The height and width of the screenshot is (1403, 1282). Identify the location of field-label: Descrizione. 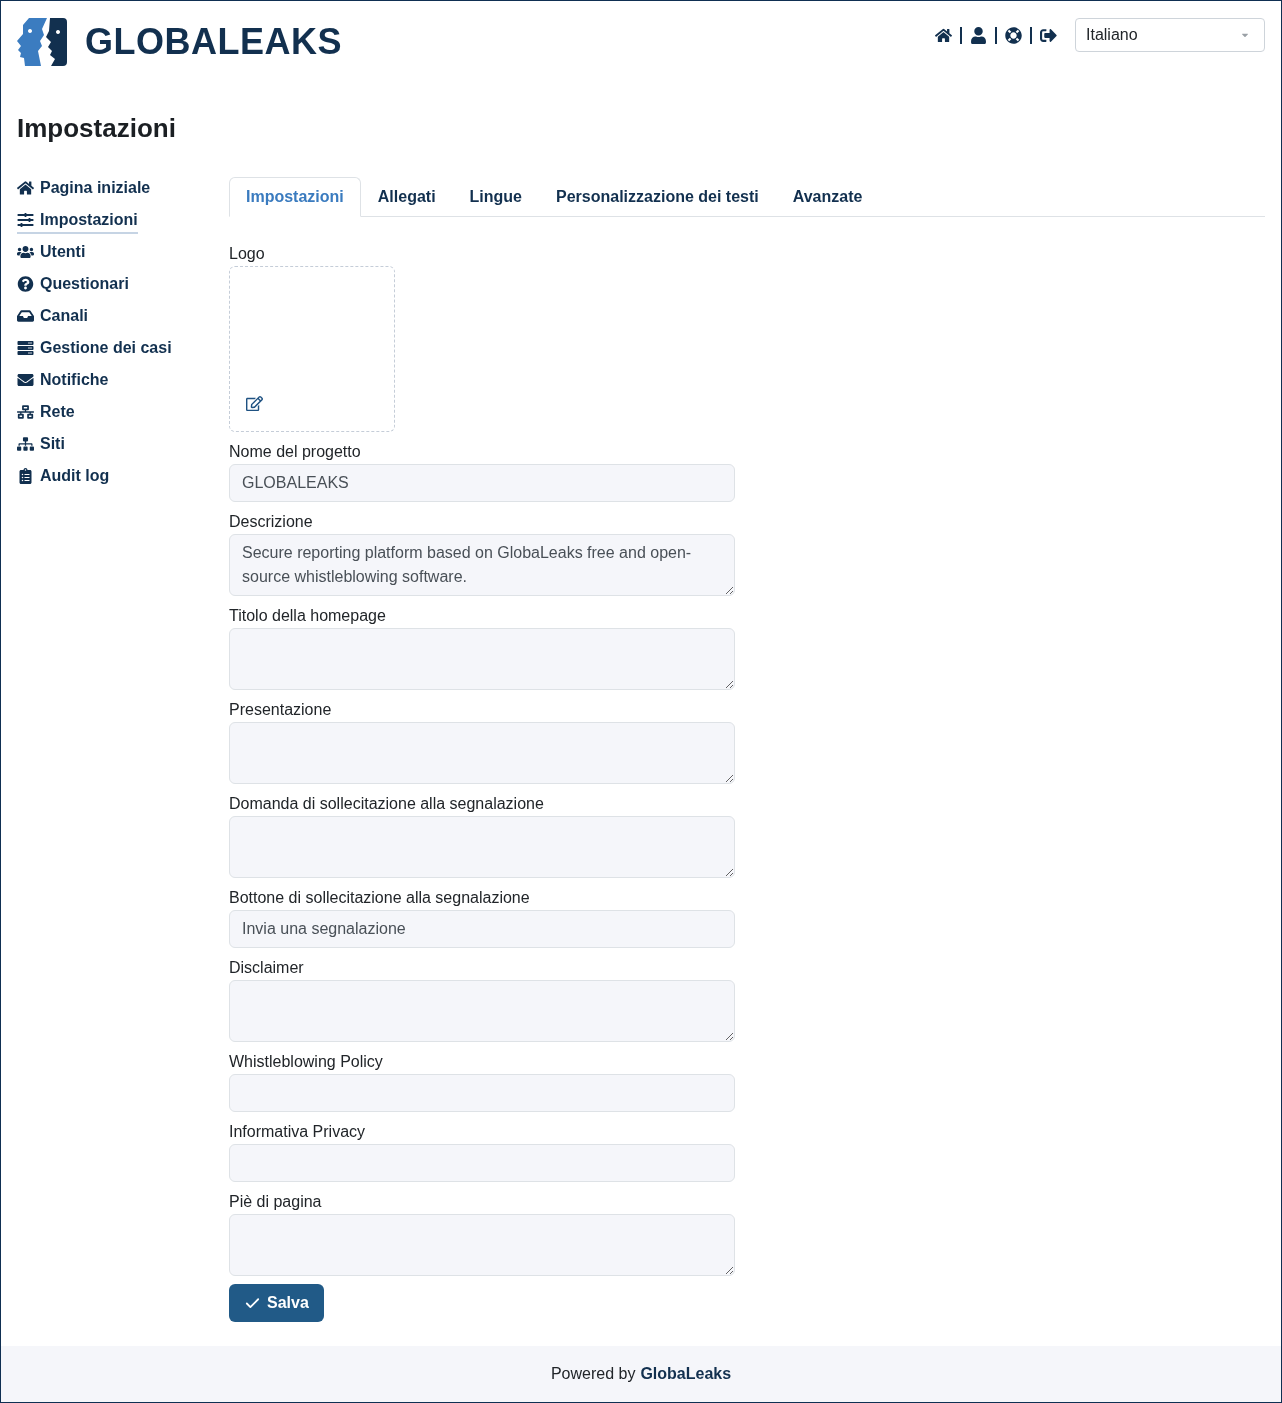
(271, 522).